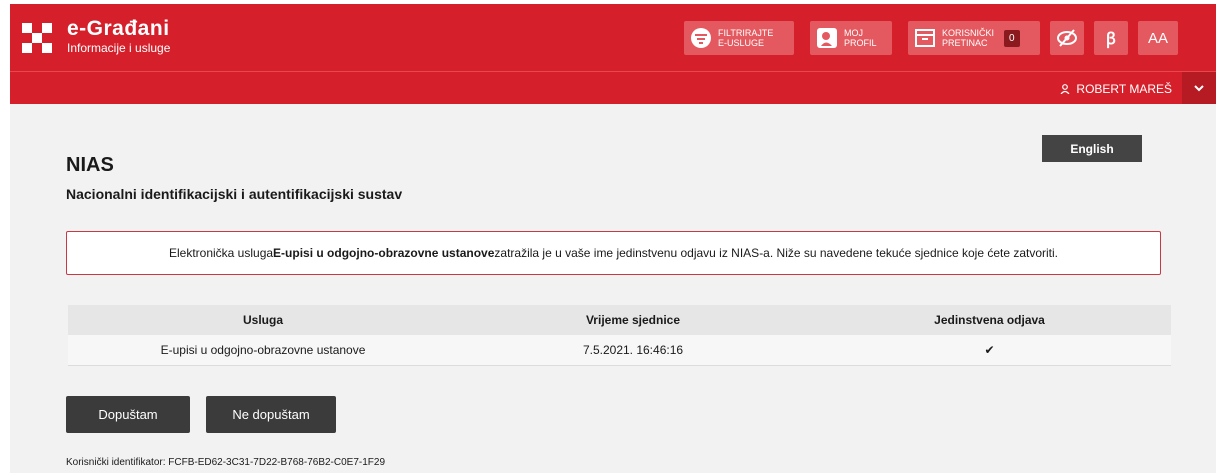 The height and width of the screenshot is (473, 1216). I want to click on chevron-down-icon, so click(1199, 88).